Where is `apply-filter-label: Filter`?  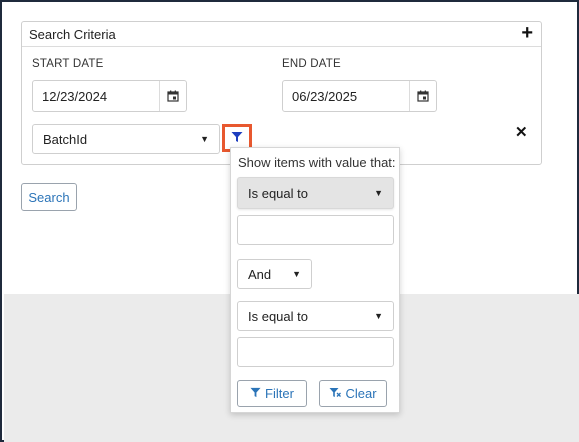 apply-filter-label: Filter is located at coordinates (279, 393).